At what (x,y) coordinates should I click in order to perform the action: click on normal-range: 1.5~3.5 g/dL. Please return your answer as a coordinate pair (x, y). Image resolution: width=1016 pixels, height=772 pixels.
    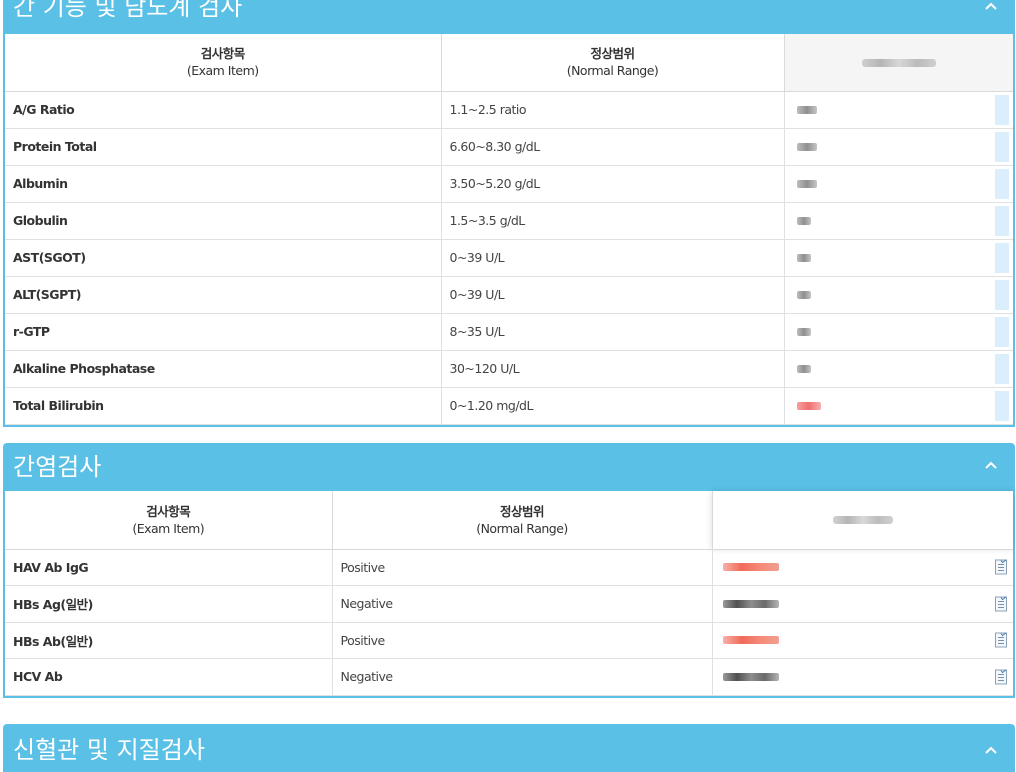
    Looking at the image, I should click on (613, 221).